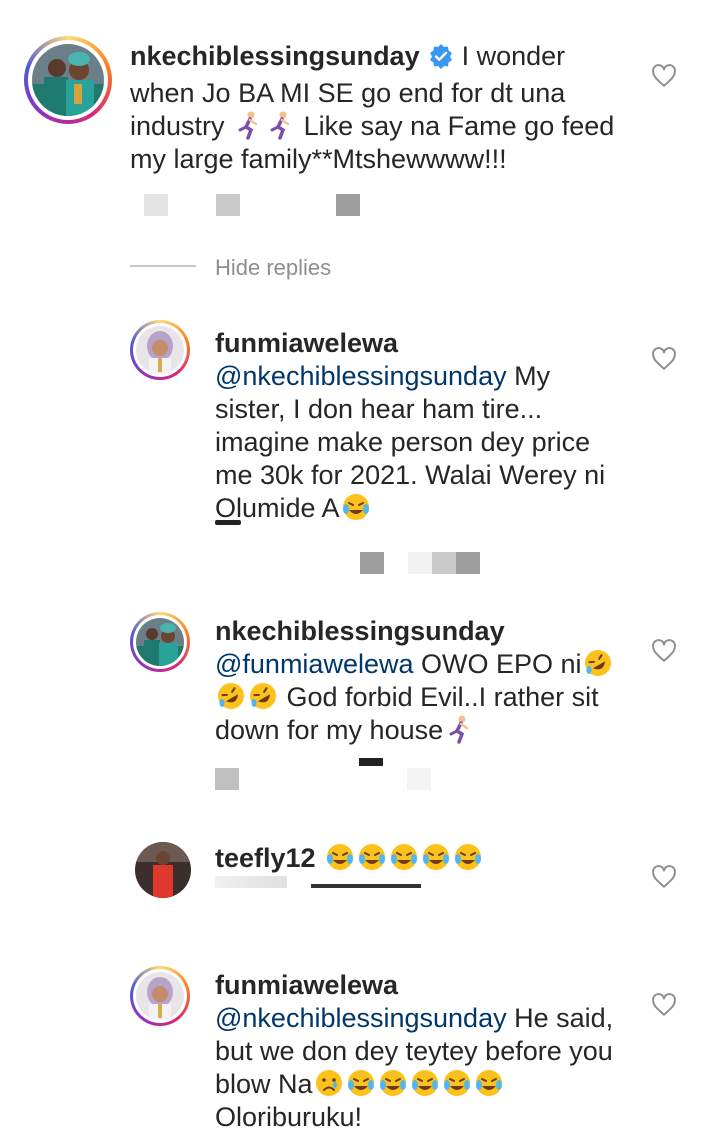 This screenshot has height=1135, width=720. What do you see at coordinates (420, 858) in the screenshot?
I see `reply-text: teefly12` at bounding box center [420, 858].